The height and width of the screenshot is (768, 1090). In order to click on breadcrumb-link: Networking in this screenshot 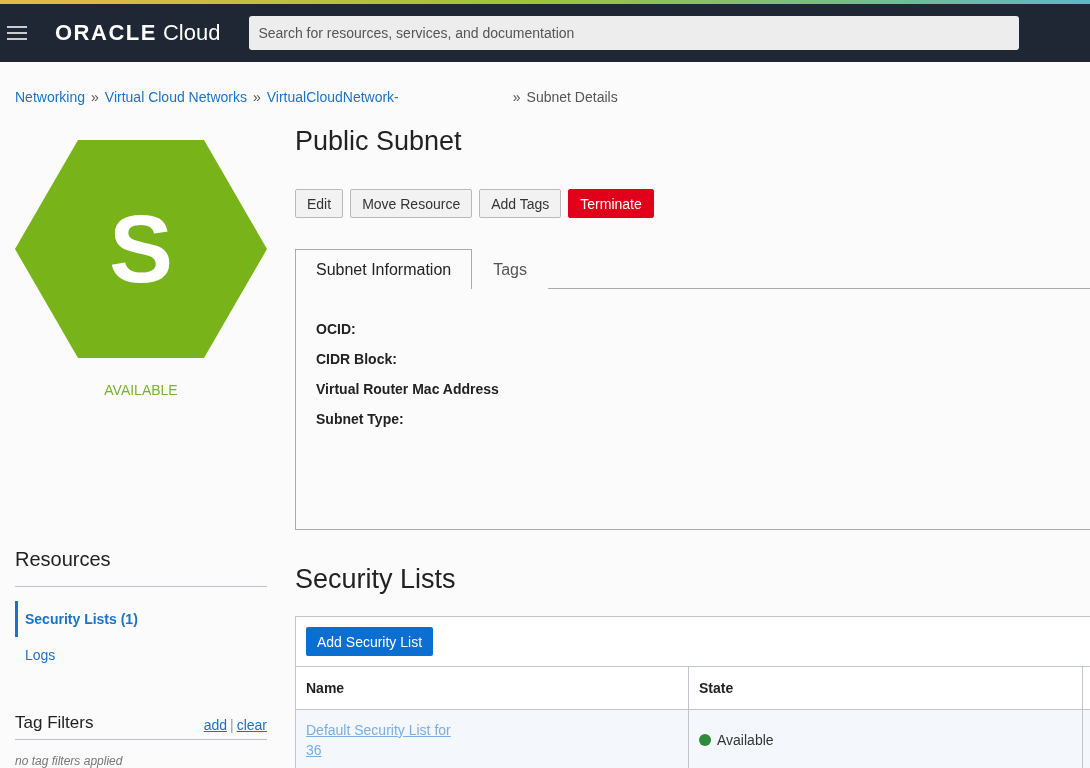, I will do `click(50, 97)`.